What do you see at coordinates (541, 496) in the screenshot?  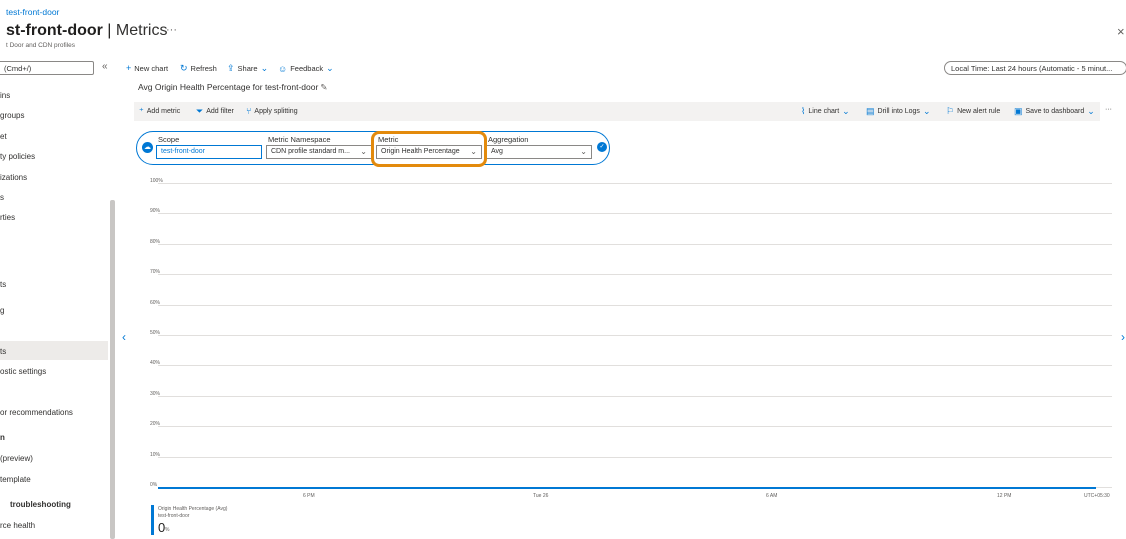 I see `x-tick-label: Tue 26` at bounding box center [541, 496].